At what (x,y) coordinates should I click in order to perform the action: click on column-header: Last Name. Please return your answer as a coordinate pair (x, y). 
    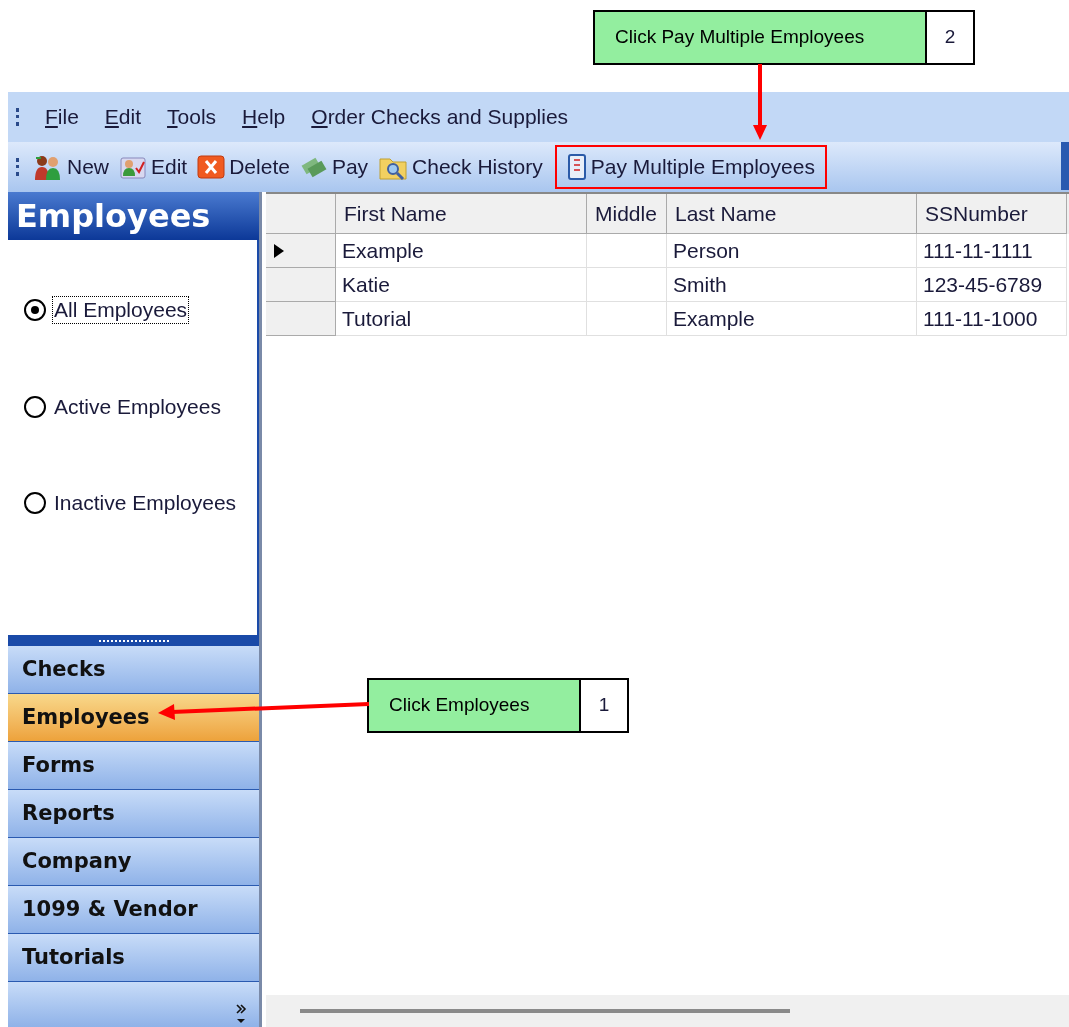
    Looking at the image, I should click on (792, 214).